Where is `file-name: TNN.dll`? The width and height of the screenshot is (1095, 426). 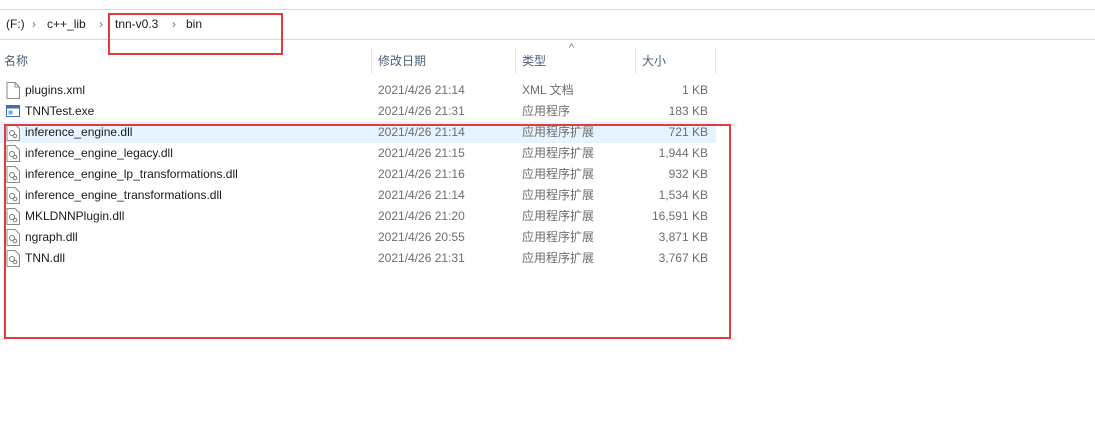
file-name: TNN.dll is located at coordinates (45, 258).